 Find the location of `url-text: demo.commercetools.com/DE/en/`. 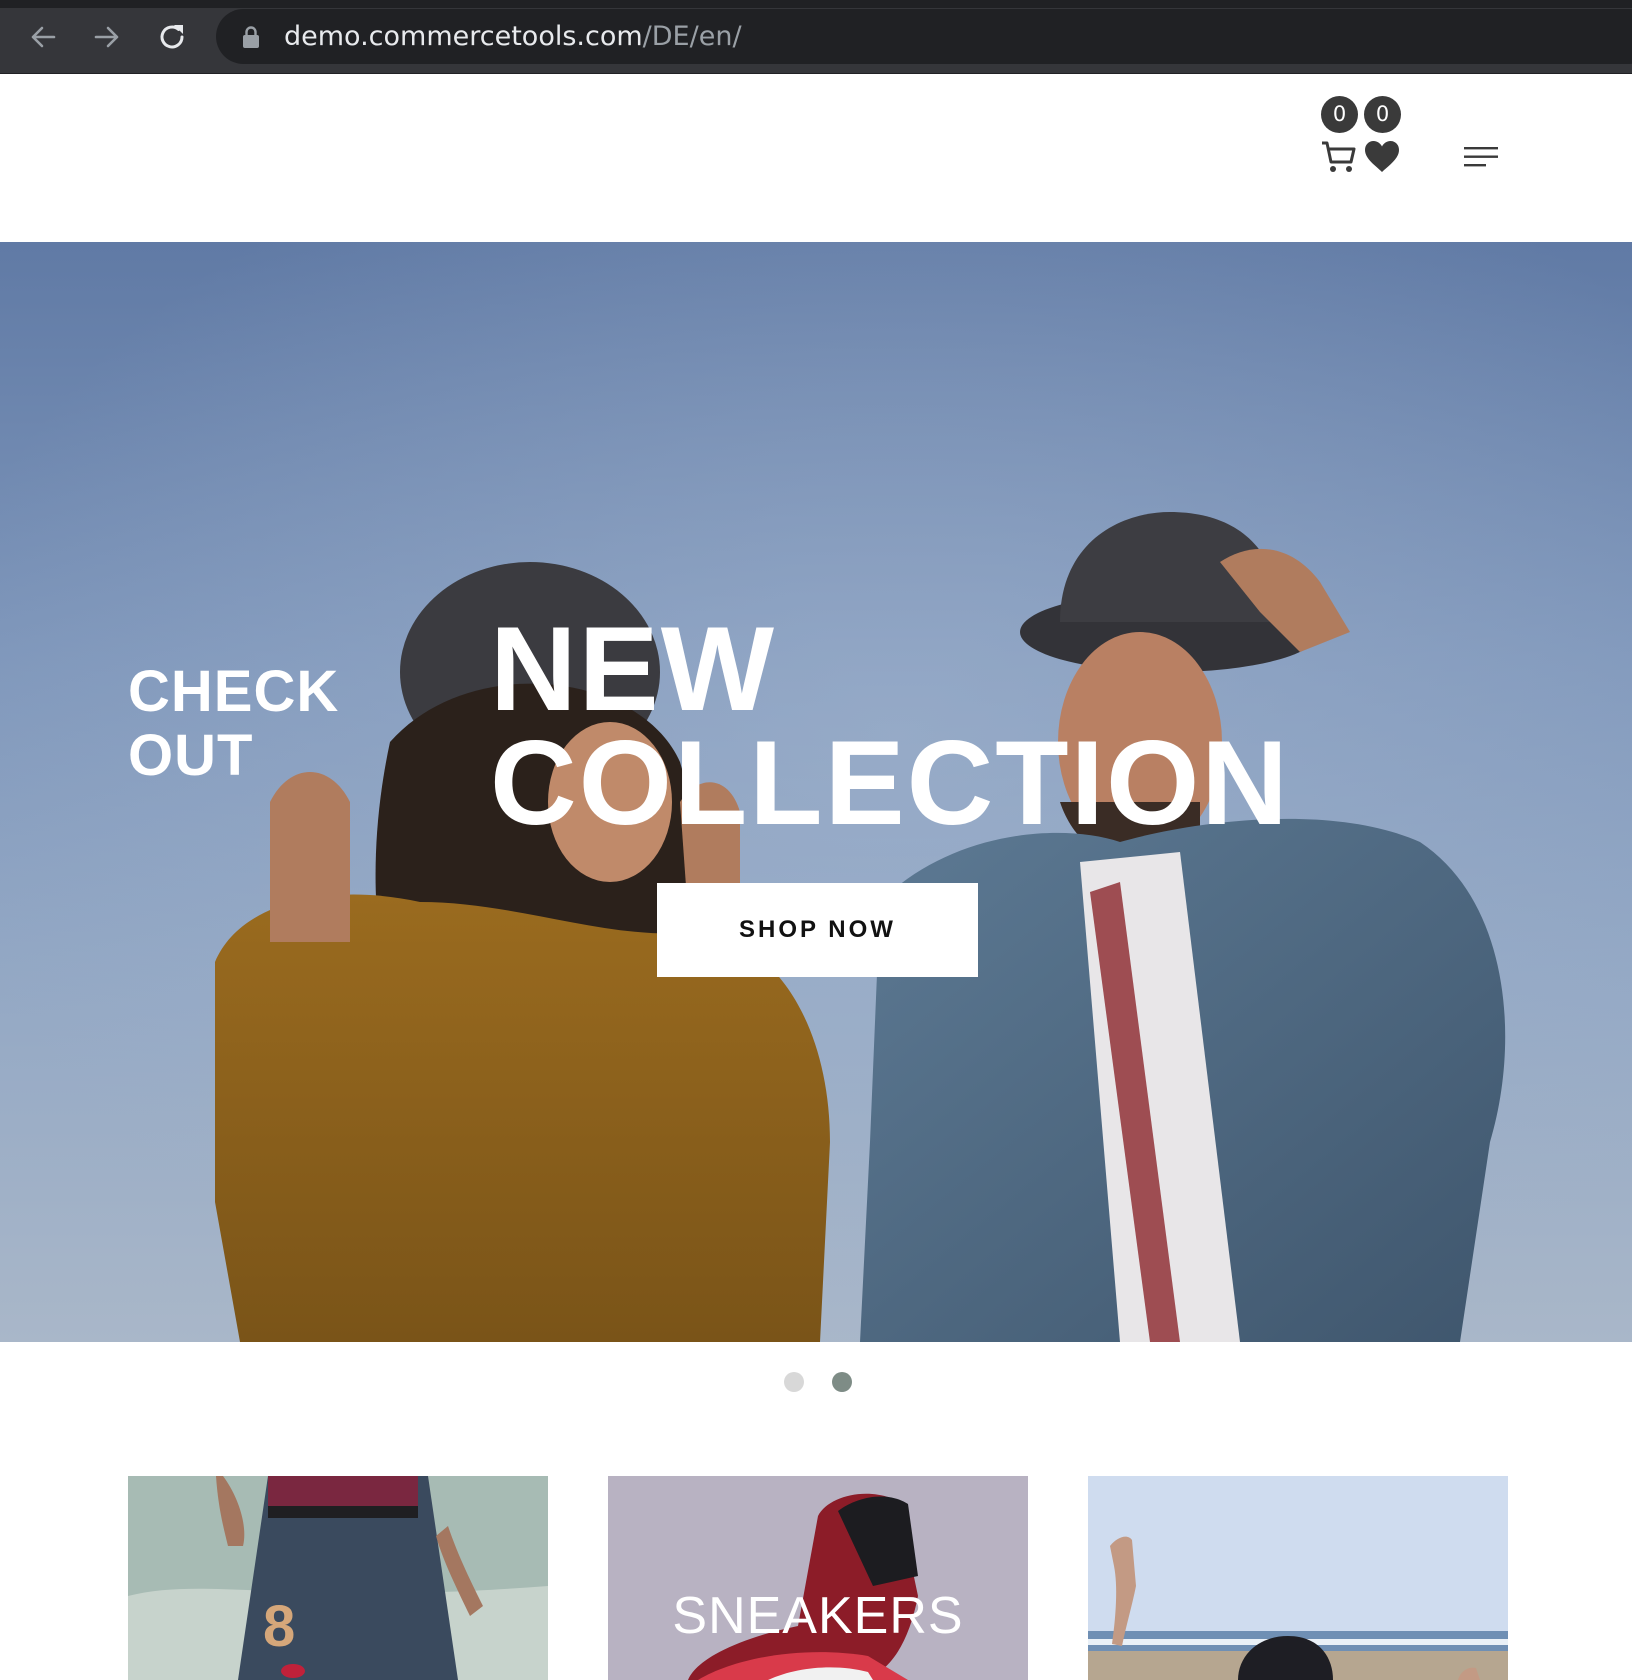

url-text: demo.commercetools.com/DE/en/ is located at coordinates (513, 36).